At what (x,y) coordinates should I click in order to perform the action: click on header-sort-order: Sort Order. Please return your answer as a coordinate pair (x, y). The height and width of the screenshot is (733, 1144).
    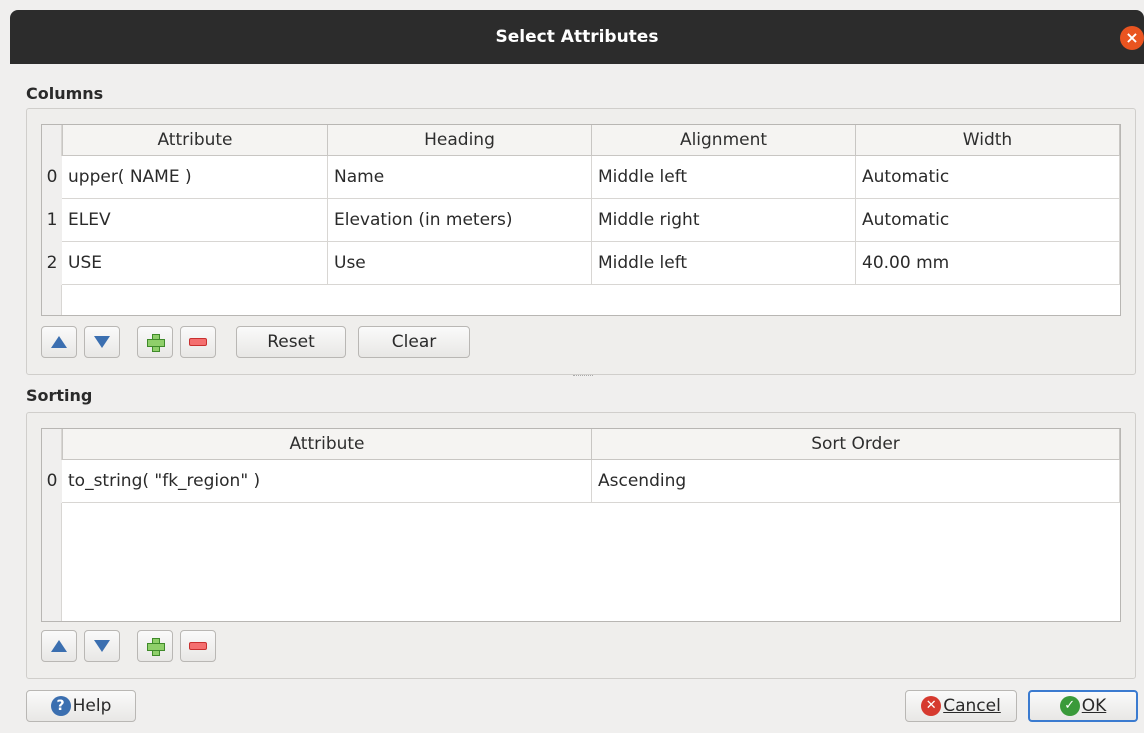
    Looking at the image, I should click on (856, 444).